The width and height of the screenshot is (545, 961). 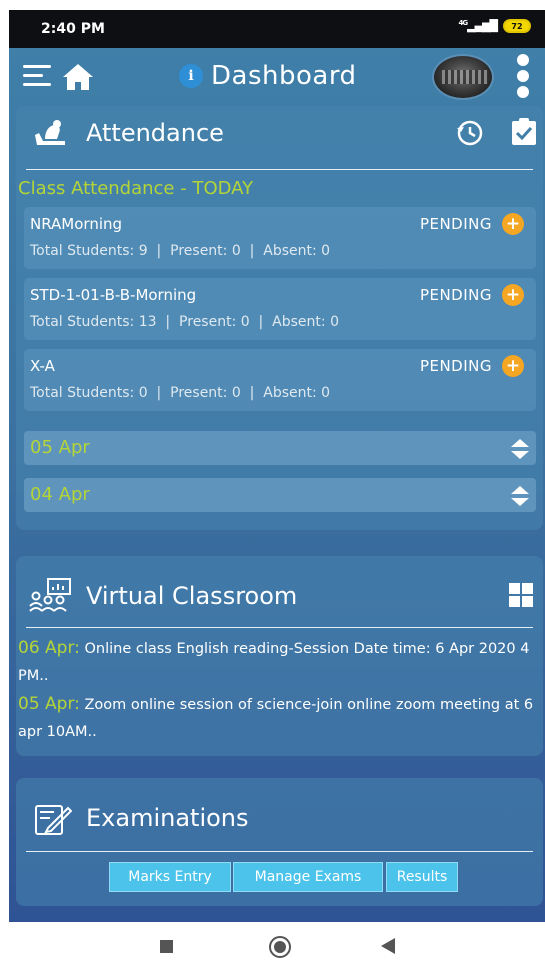 What do you see at coordinates (280, 448) in the screenshot?
I see `date-row: 05 Apr` at bounding box center [280, 448].